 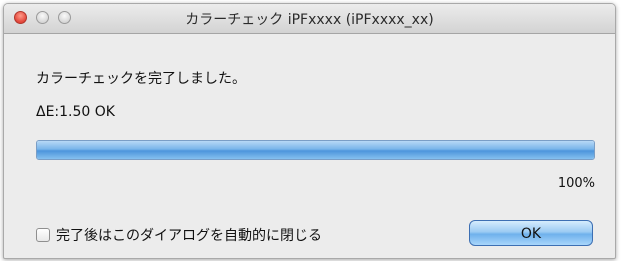 What do you see at coordinates (189, 235) in the screenshot?
I see `auto-close-label: 完了後はこのダイアログを自動的に閉じる` at bounding box center [189, 235].